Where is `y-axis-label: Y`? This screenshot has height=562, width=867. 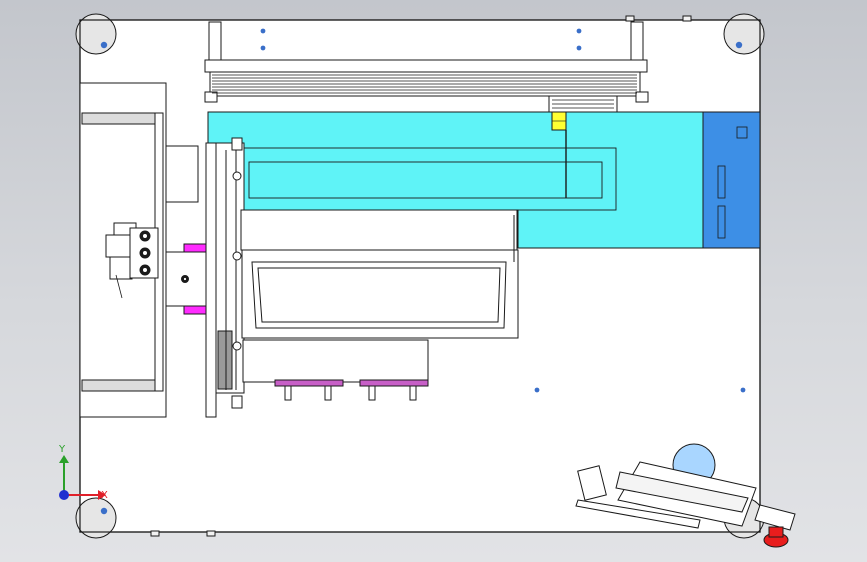
y-axis-label: Y is located at coordinates (62, 449).